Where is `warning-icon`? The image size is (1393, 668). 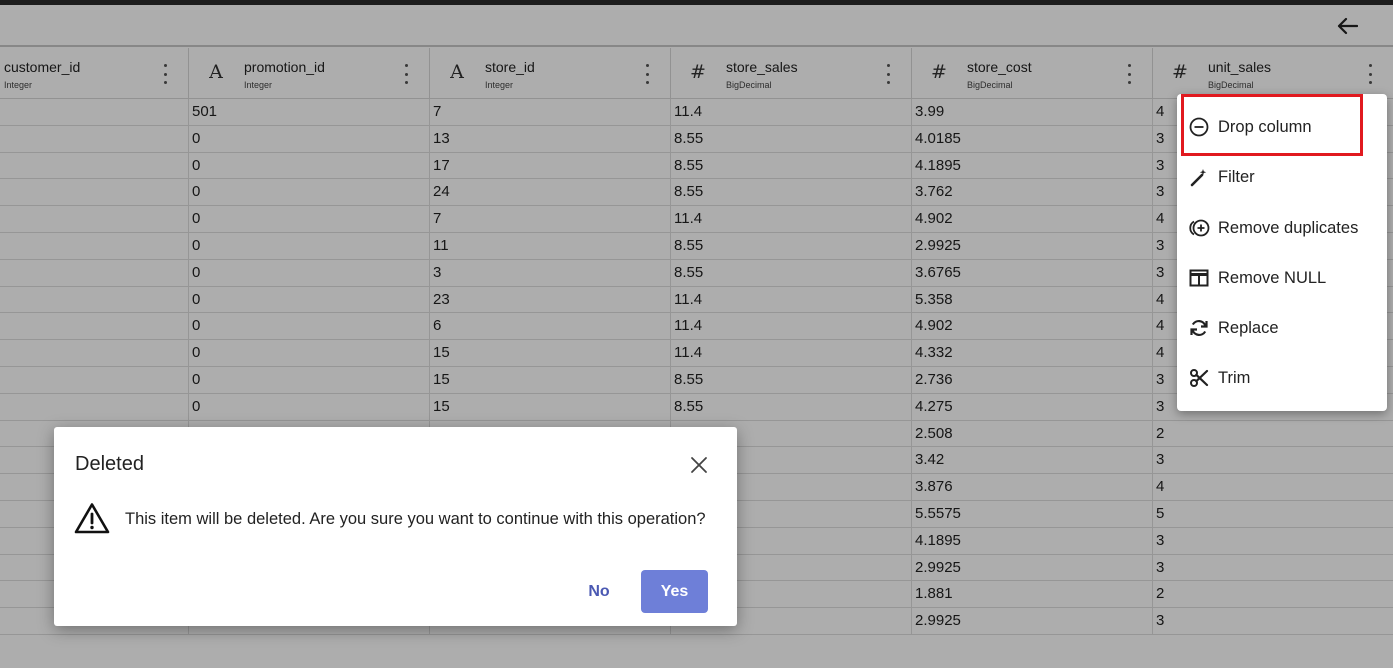 warning-icon is located at coordinates (92, 518).